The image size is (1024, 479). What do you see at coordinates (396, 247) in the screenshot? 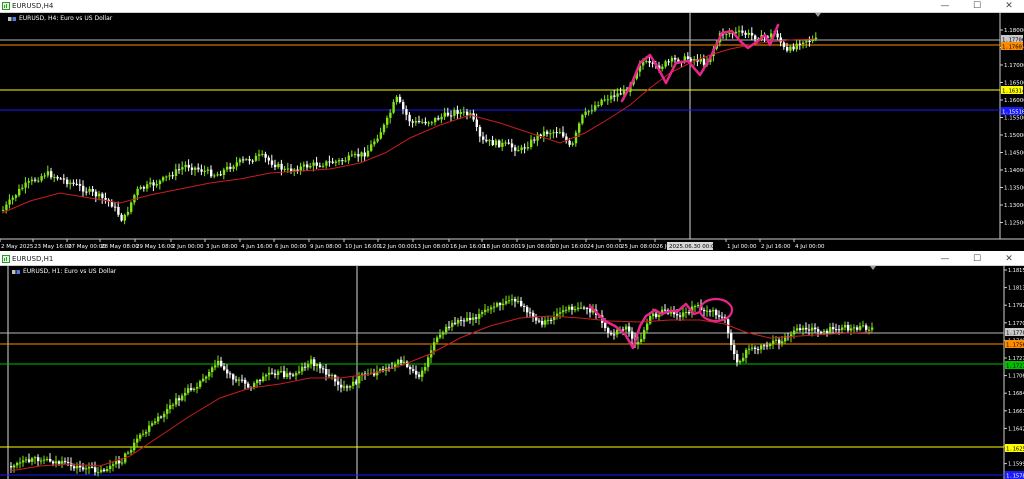
I see `h4-time-label: 12 Jun 00:00` at bounding box center [396, 247].